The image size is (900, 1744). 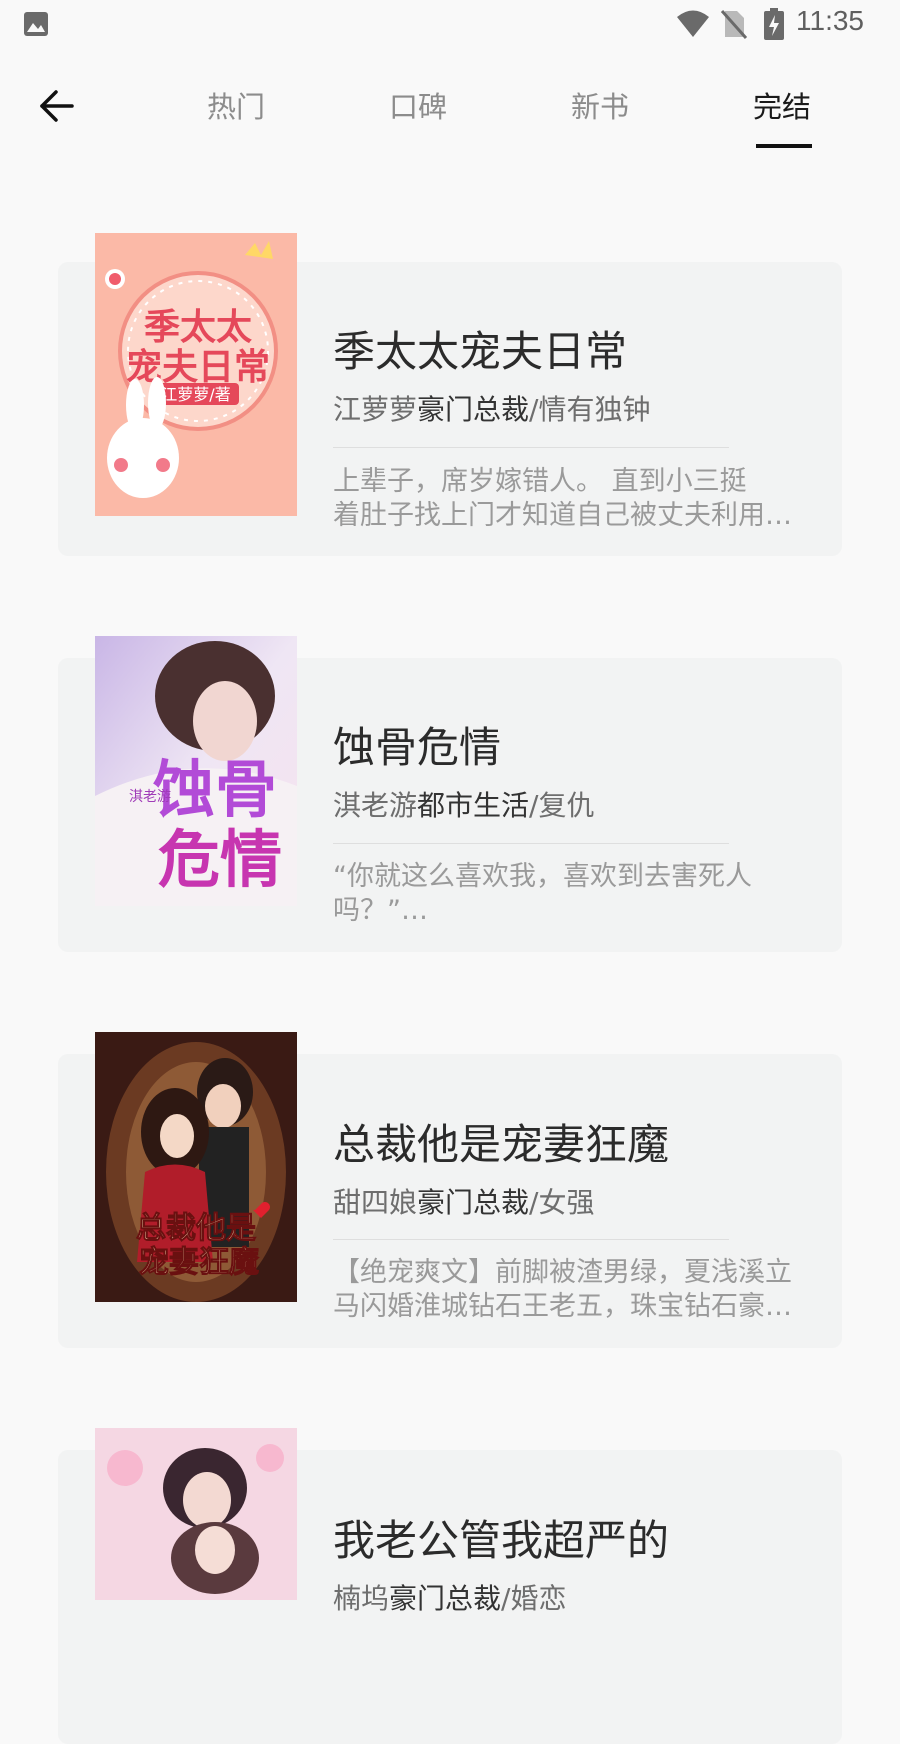 I want to click on tab-hot: 热门, so click(x=236, y=114).